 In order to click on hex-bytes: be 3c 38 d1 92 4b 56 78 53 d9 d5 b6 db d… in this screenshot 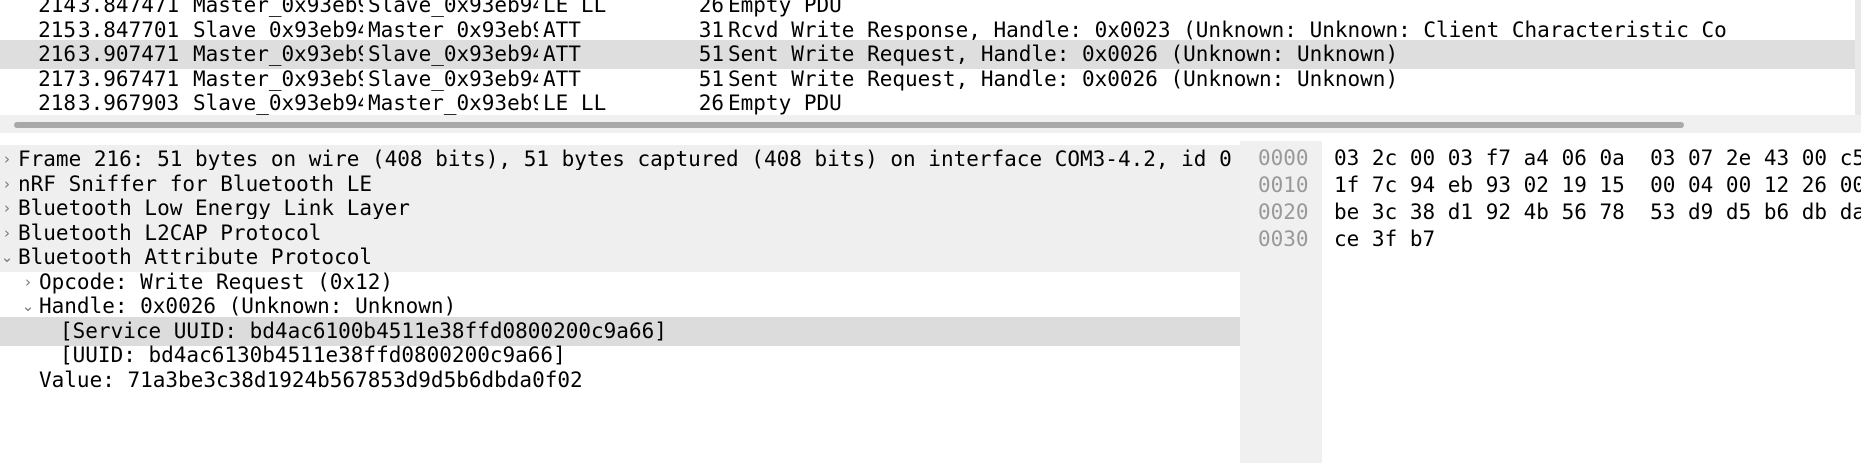, I will do `click(1597, 212)`.